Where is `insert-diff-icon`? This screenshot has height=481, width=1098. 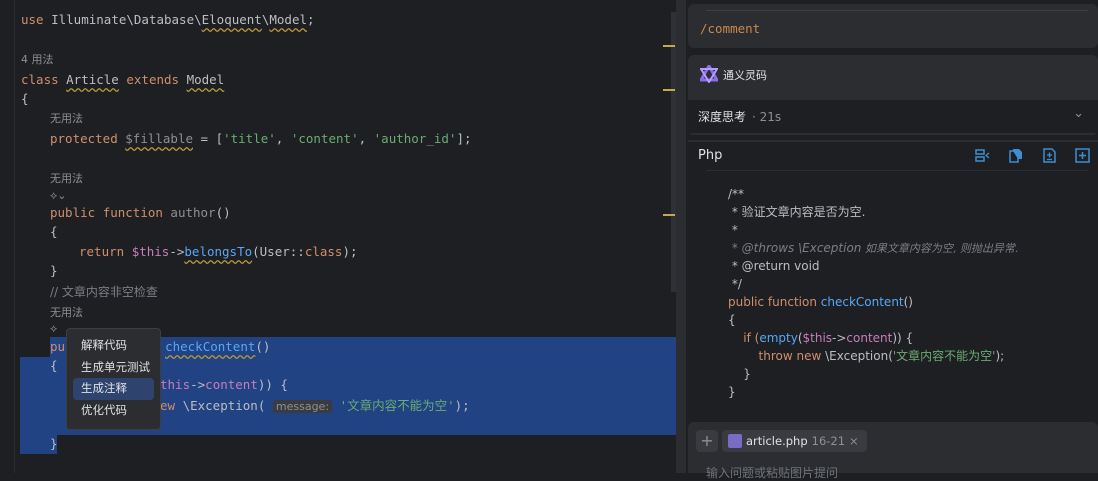 insert-diff-icon is located at coordinates (982, 155).